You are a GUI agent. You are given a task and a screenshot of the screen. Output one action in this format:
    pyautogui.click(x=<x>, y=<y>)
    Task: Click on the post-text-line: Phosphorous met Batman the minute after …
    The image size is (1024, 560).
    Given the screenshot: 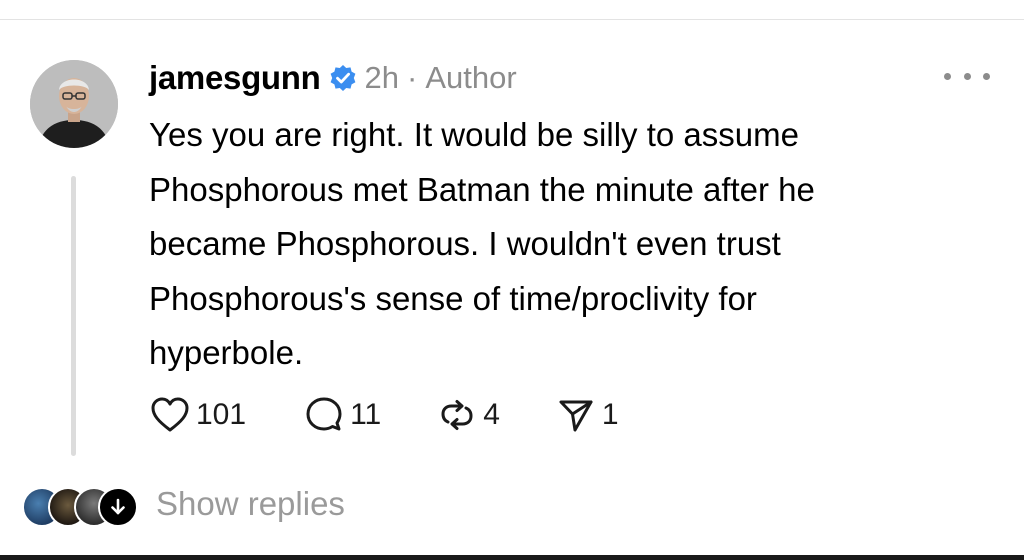 What is the action you would take?
    pyautogui.click(x=482, y=189)
    